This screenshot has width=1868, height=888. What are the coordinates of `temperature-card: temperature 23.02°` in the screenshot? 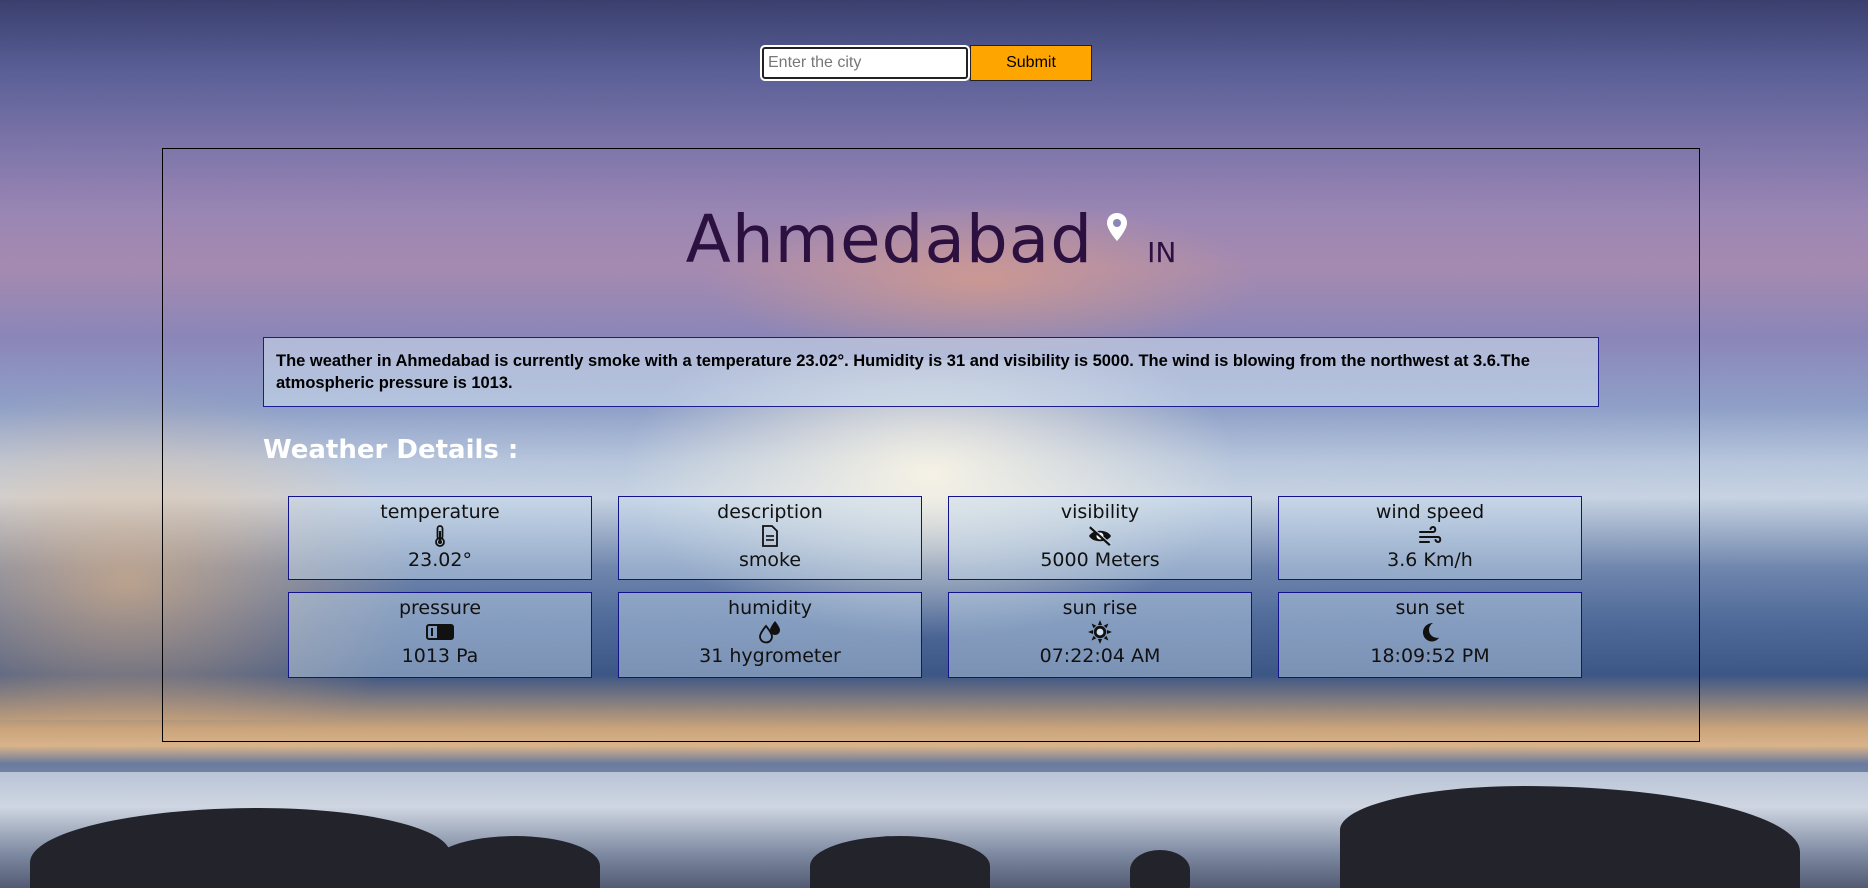 It's located at (440, 538).